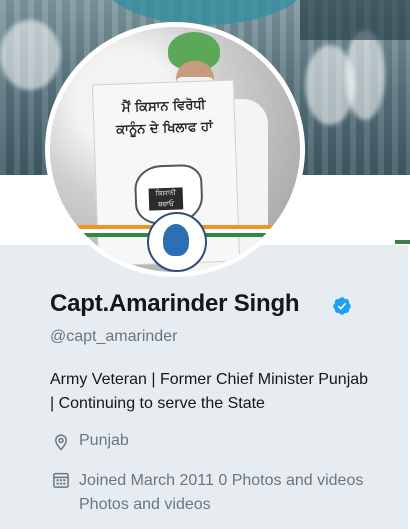 The width and height of the screenshot is (410, 529). What do you see at coordinates (163, 106) in the screenshot?
I see `placard-line-1: ਮੈਂ ਕਿਸਾਨ ਵਿਰੋਧੀ` at bounding box center [163, 106].